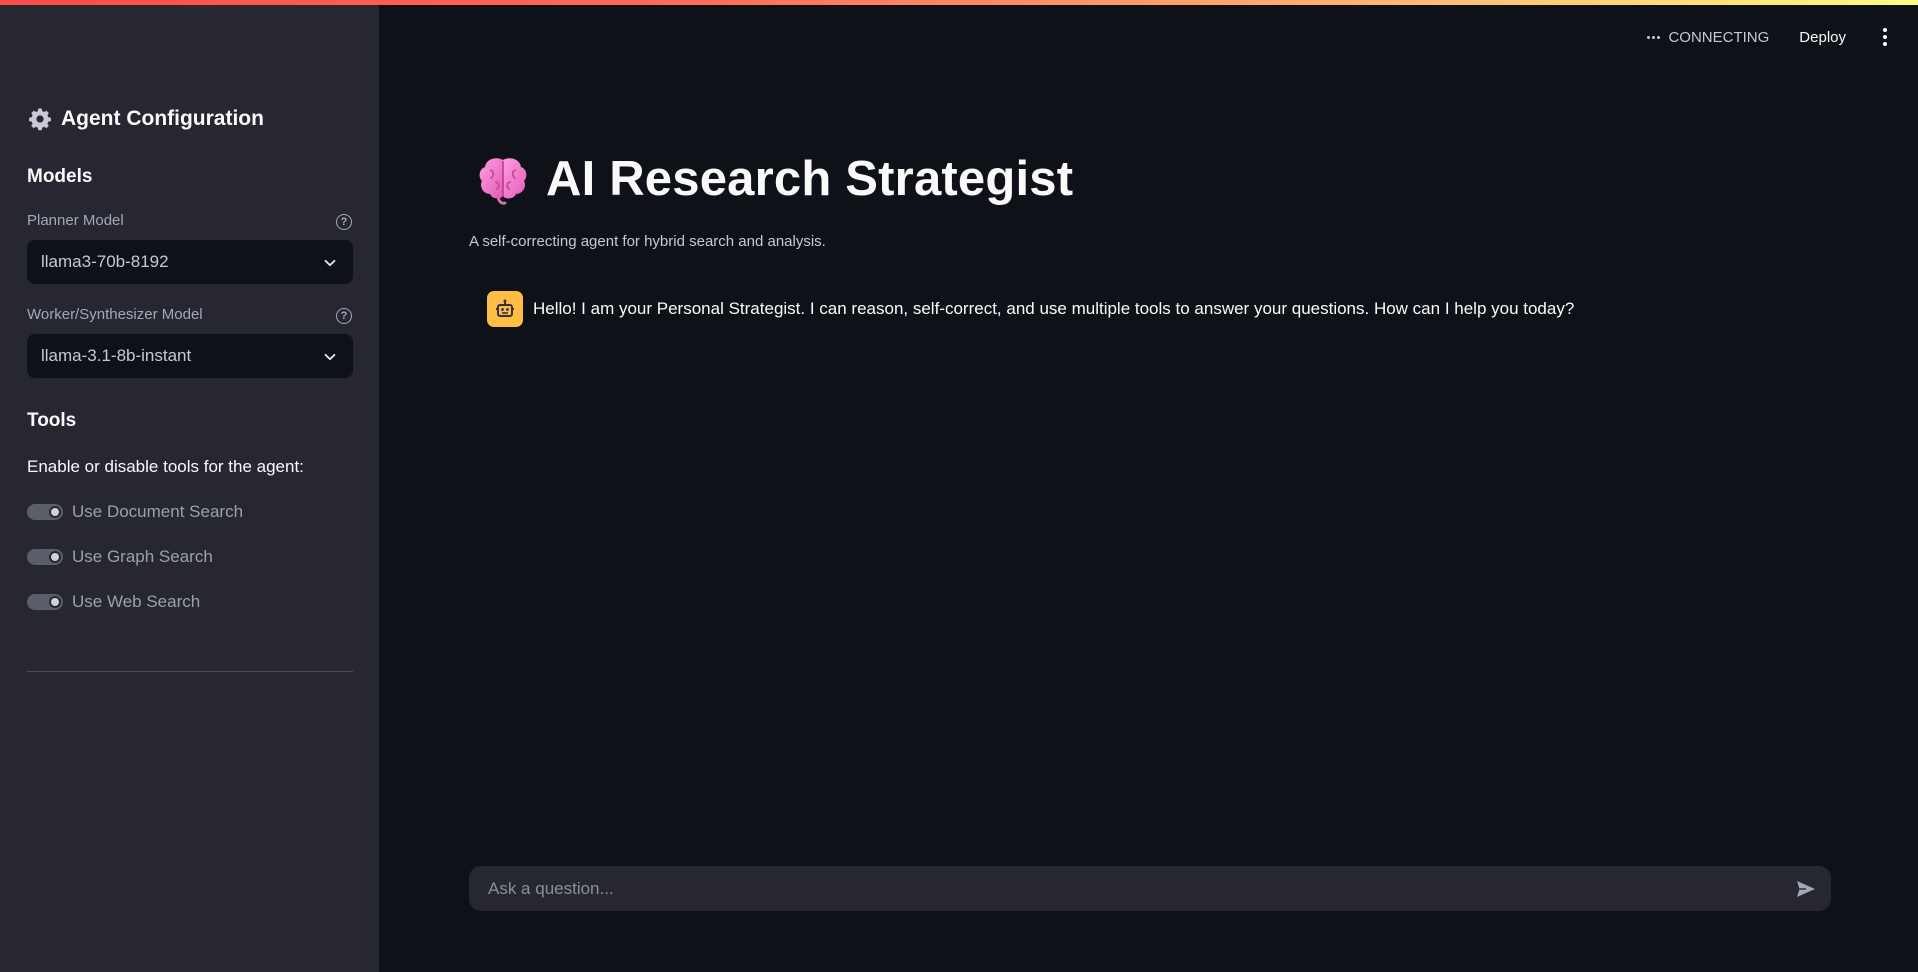 The width and height of the screenshot is (1918, 972). I want to click on sidebar-title: Agent Configuration, so click(145, 119).